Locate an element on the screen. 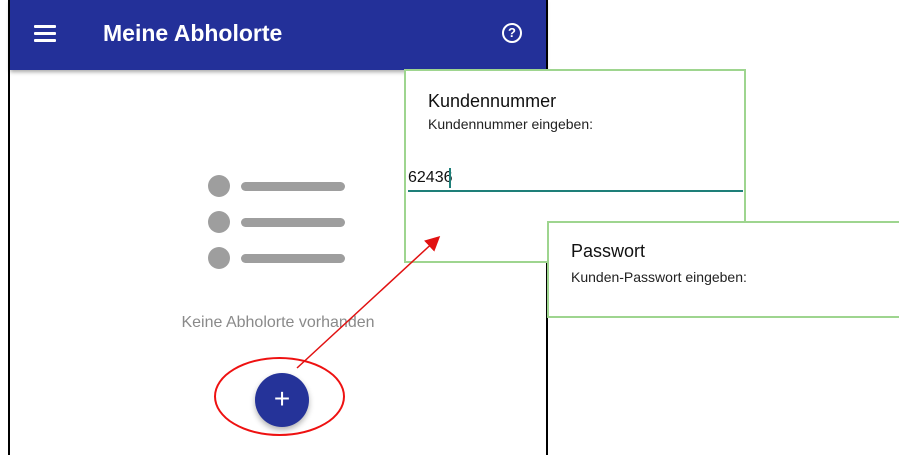 The width and height of the screenshot is (899, 455). dialog-title: Passwort is located at coordinates (608, 251).